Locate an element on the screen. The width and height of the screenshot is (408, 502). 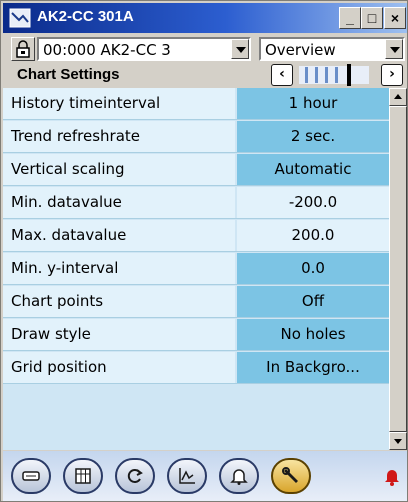
setting-label: Min. datavalue is located at coordinates (119, 202).